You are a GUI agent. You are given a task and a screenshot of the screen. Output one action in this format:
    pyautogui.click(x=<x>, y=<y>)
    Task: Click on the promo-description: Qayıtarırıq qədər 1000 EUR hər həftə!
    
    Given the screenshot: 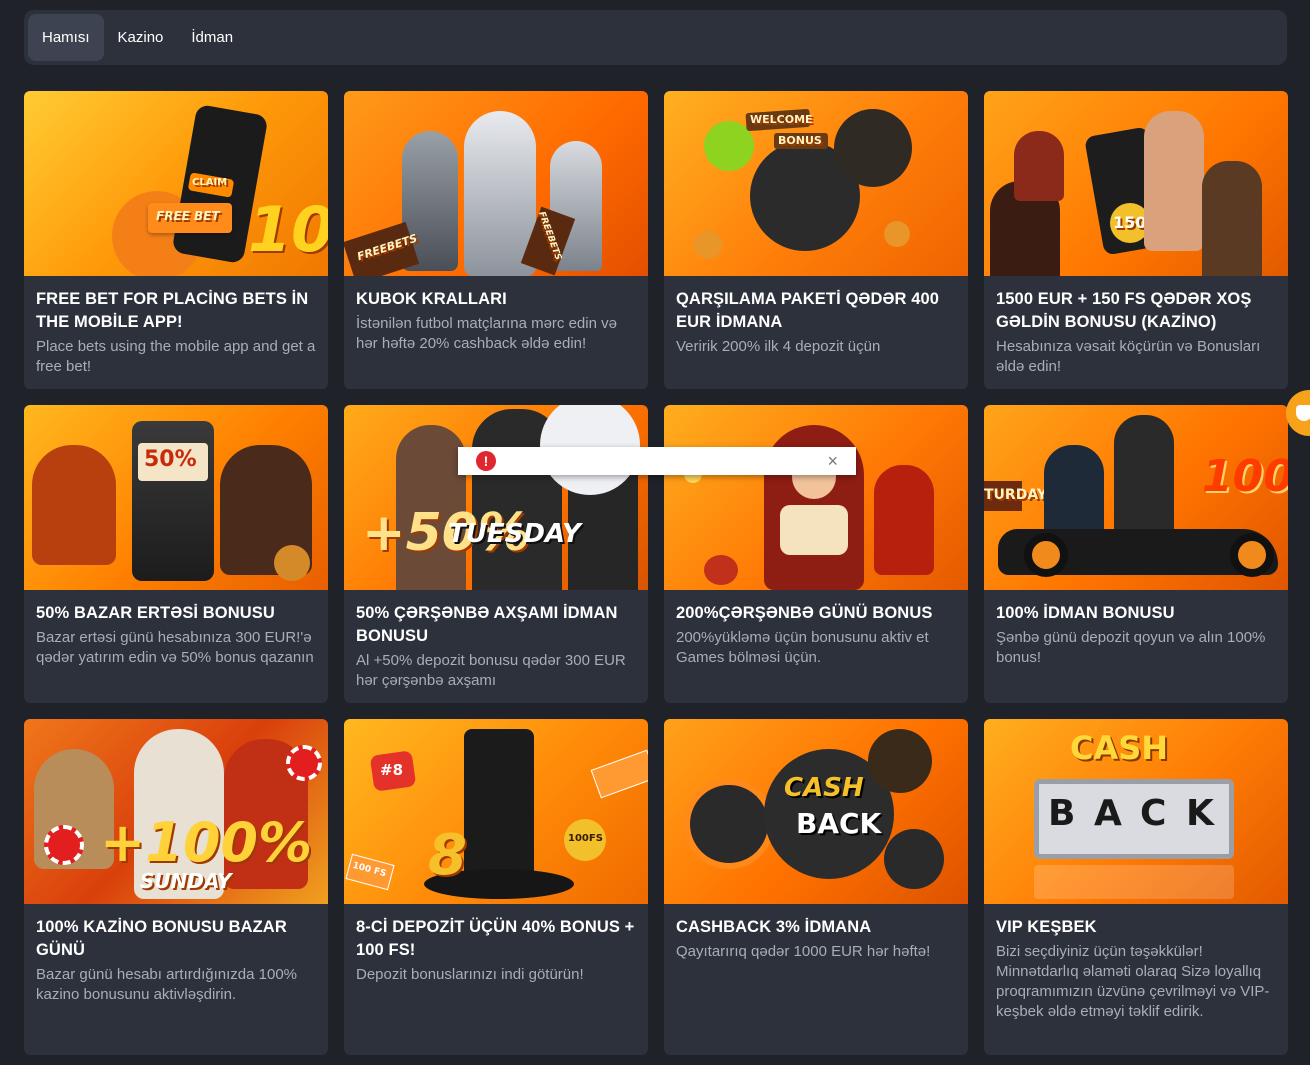 What is the action you would take?
    pyautogui.click(x=803, y=951)
    